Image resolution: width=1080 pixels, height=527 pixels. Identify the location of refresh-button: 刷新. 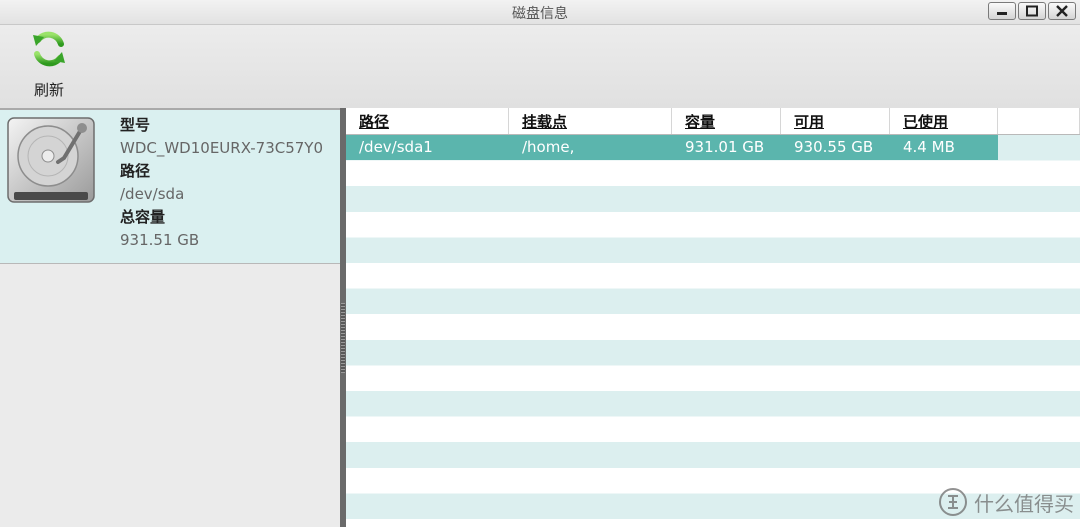
(49, 67).